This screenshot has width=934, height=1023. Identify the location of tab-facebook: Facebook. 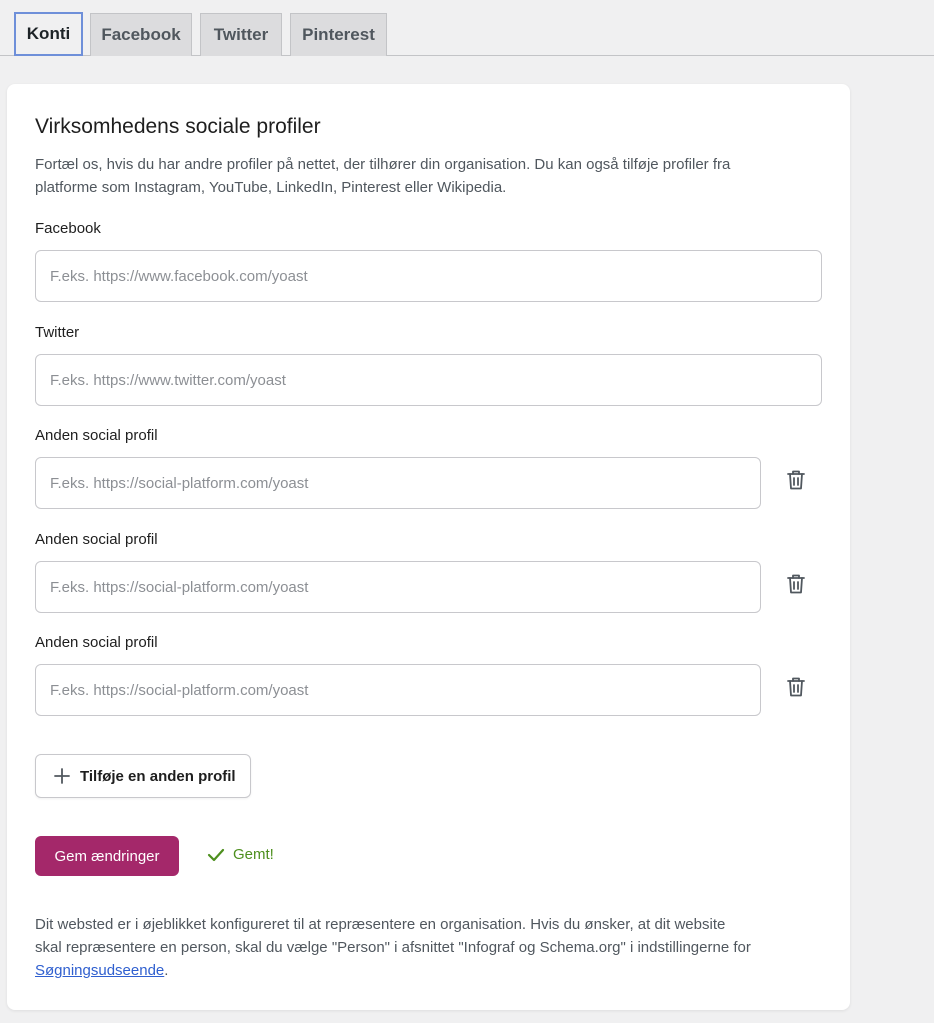
(141, 34).